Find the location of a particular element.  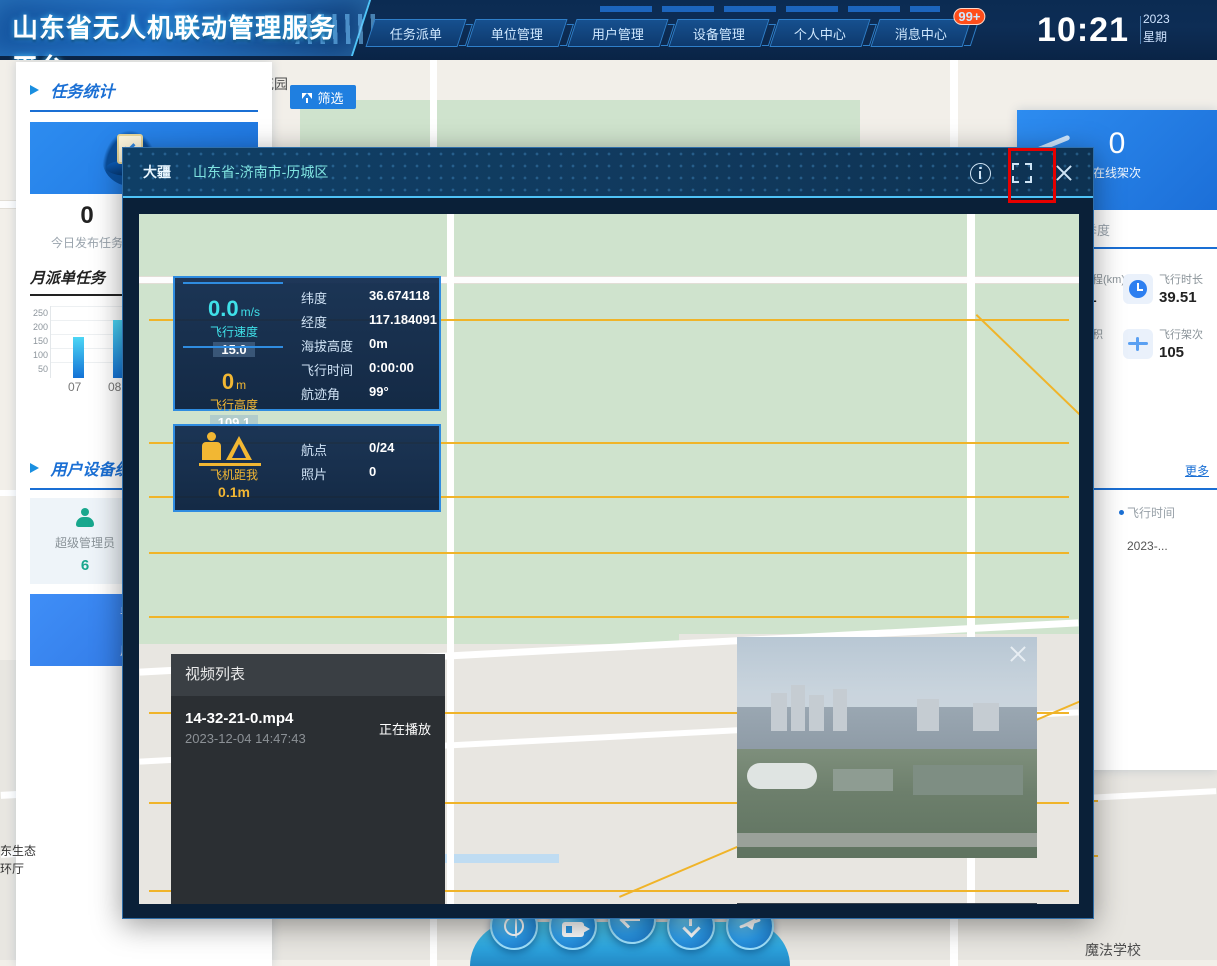

header-accent is located at coordinates (770, 9).